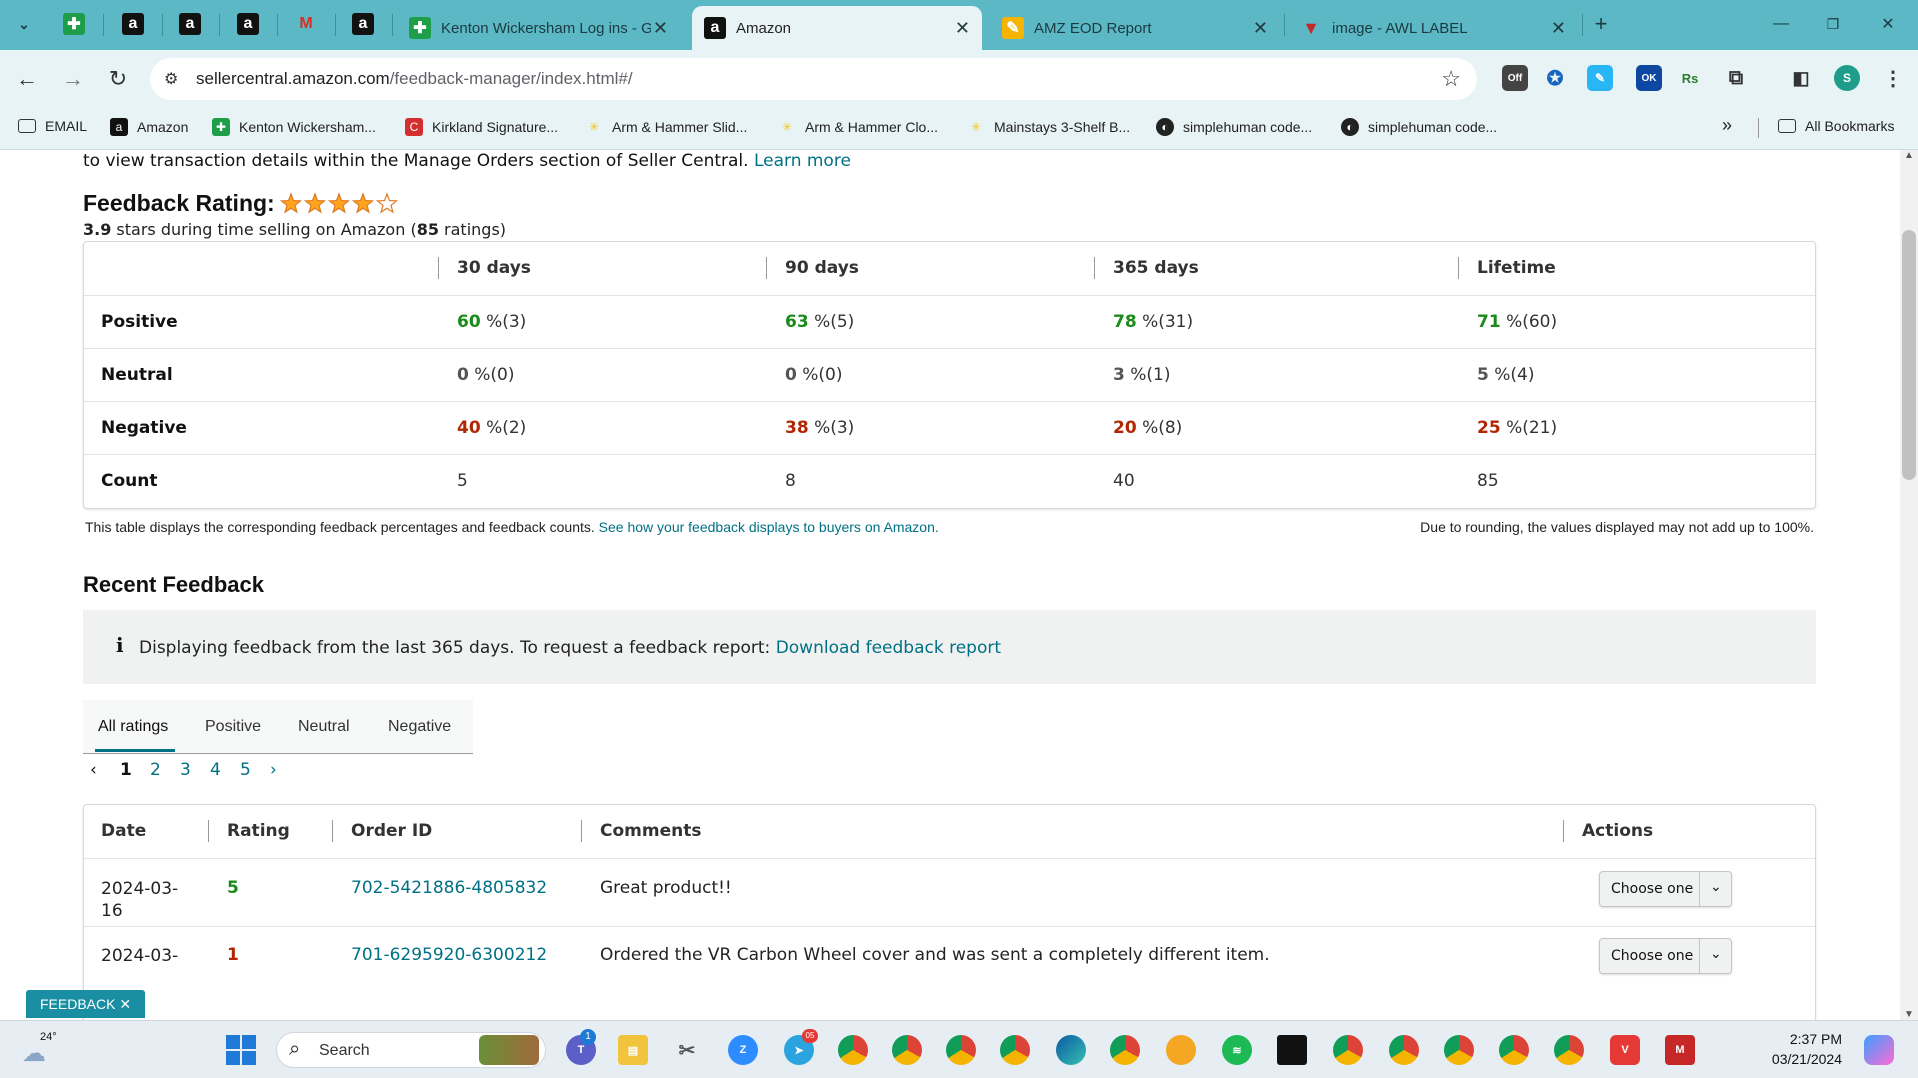  I want to click on page-1: 1, so click(135, 770).